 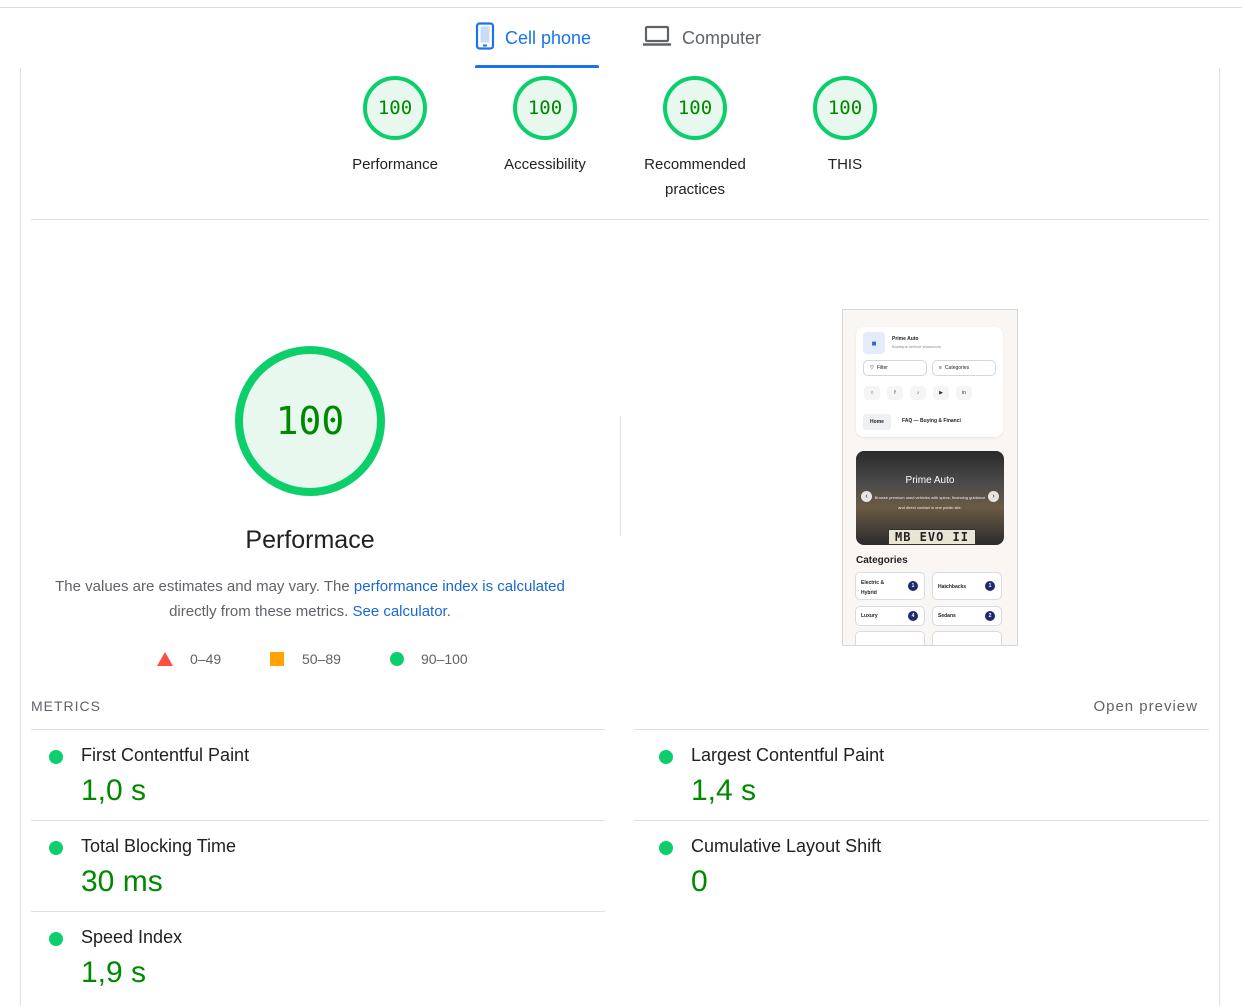 What do you see at coordinates (873, 588) in the screenshot?
I see `category-name: Electric & Hybrid` at bounding box center [873, 588].